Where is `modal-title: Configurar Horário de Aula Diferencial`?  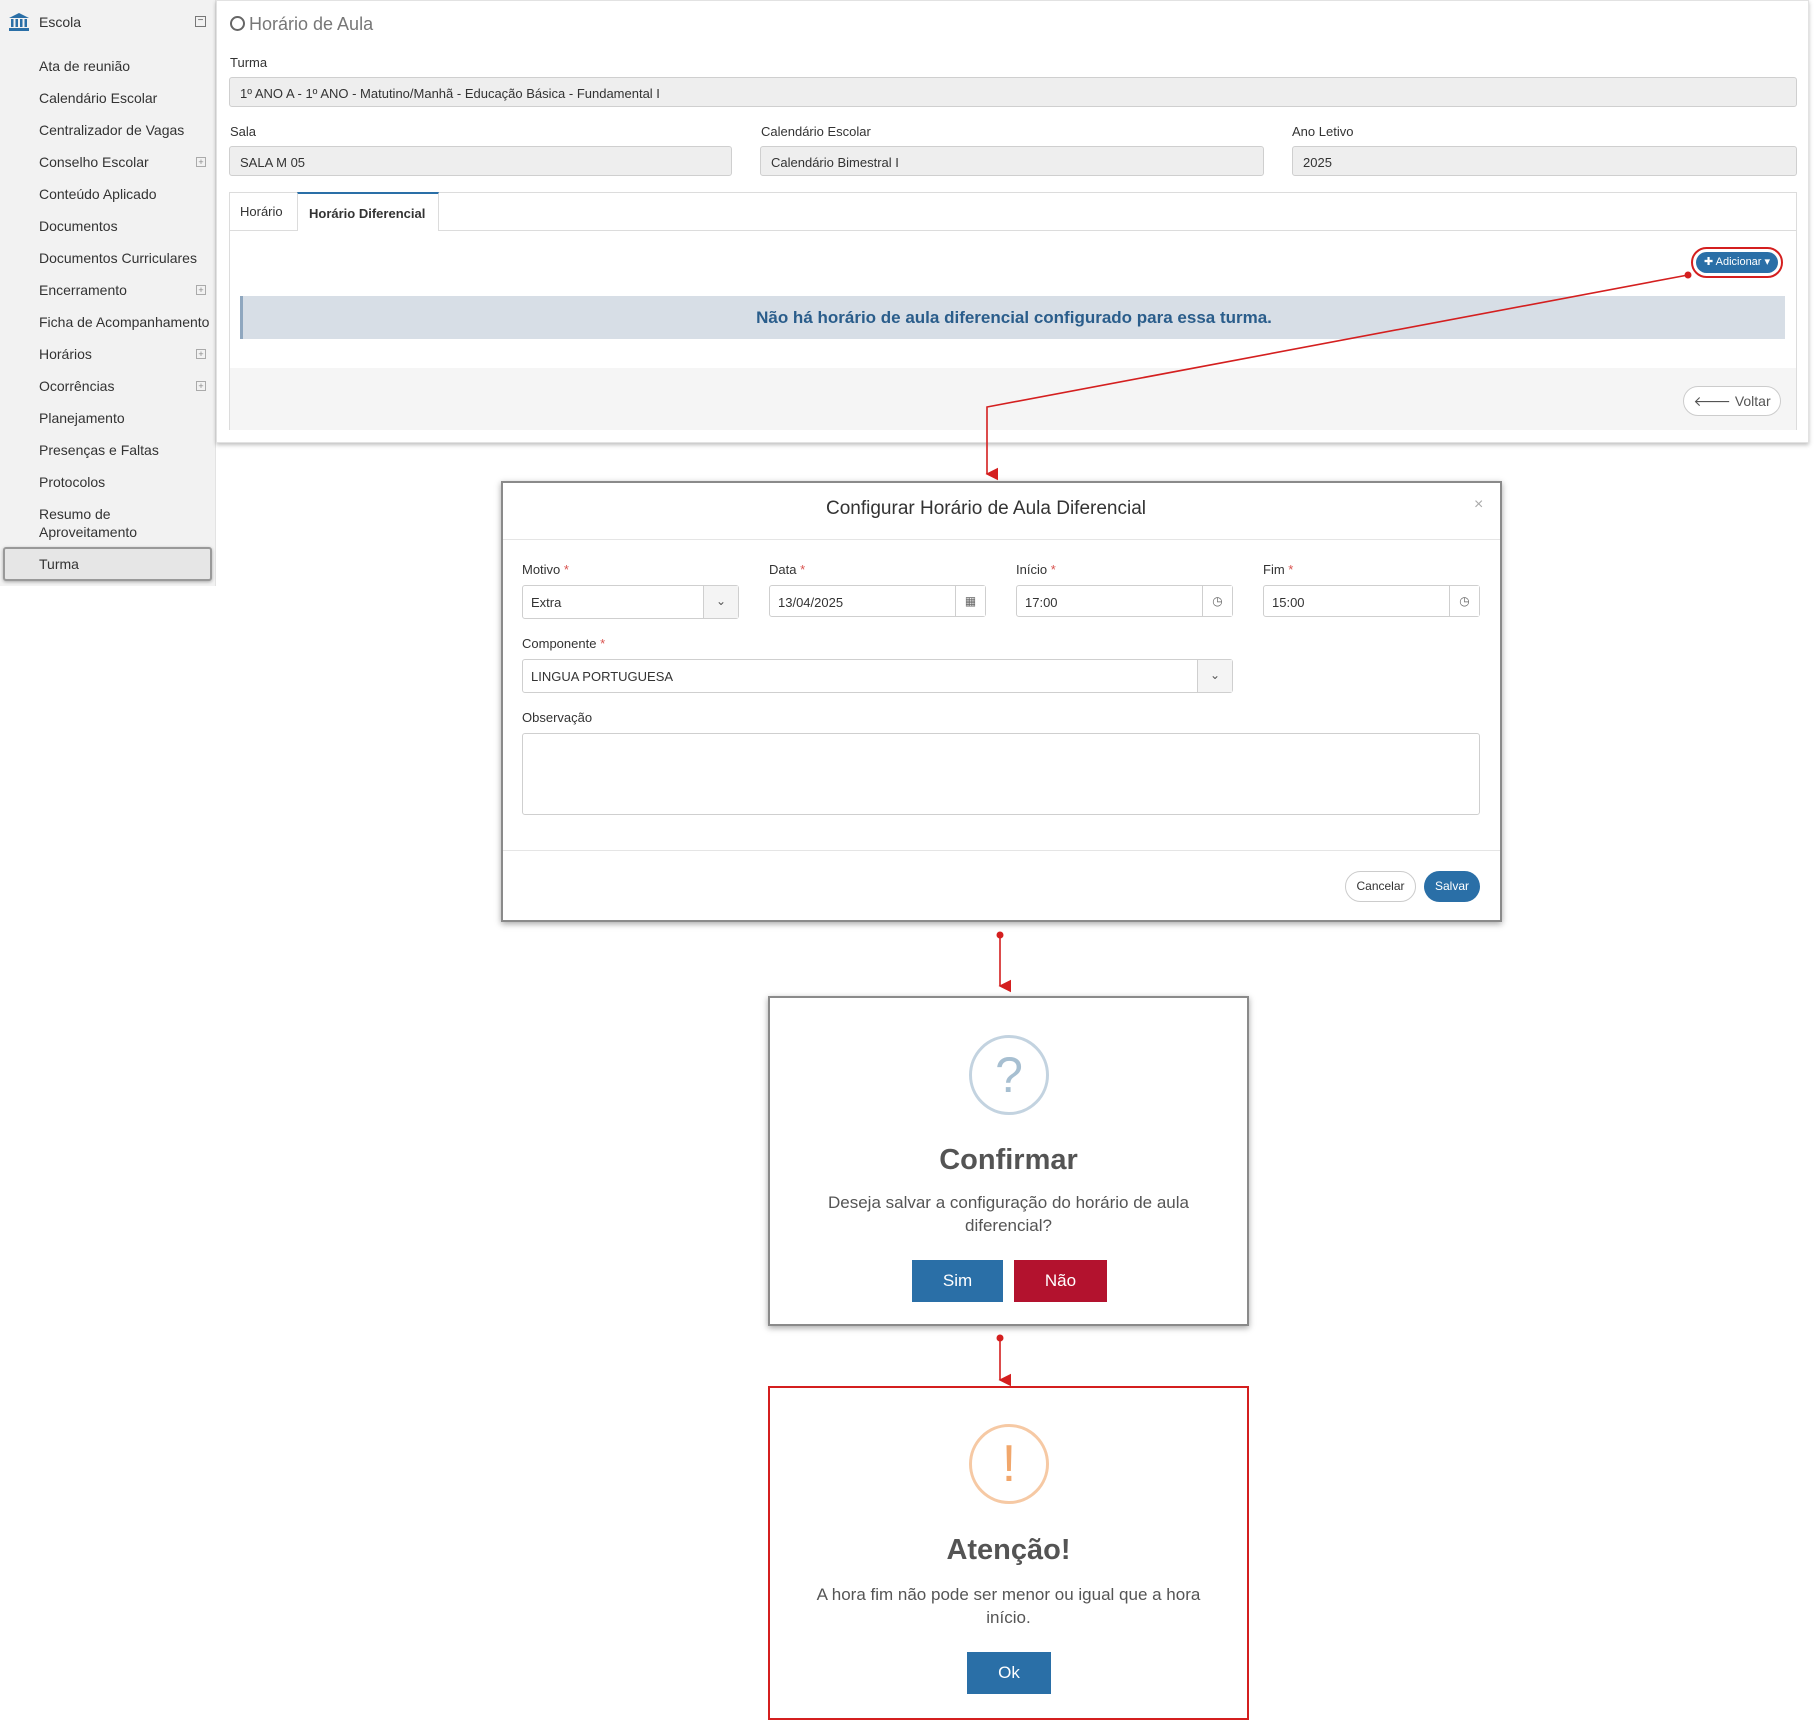
modal-title: Configurar Horário de Aula Diferencial is located at coordinates (986, 508).